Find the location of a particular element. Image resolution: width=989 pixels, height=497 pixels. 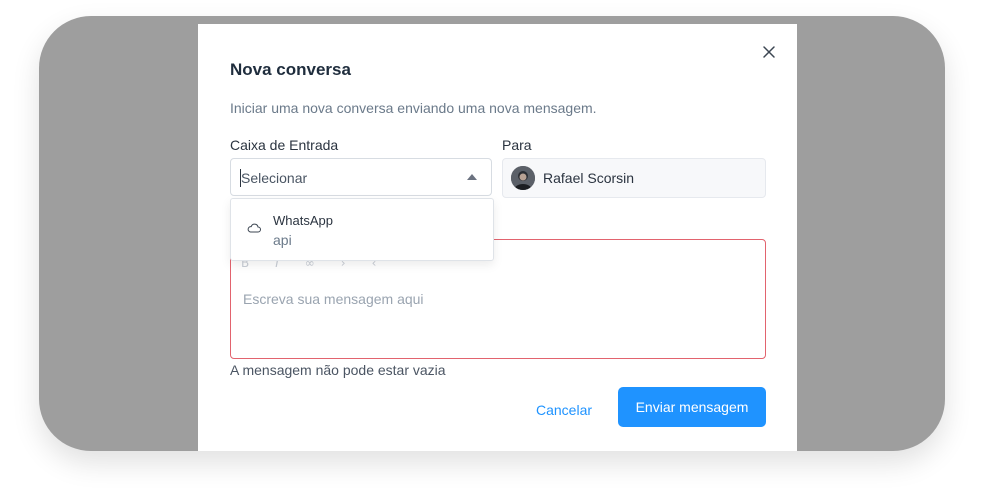

inbox-search-input is located at coordinates (346, 178).